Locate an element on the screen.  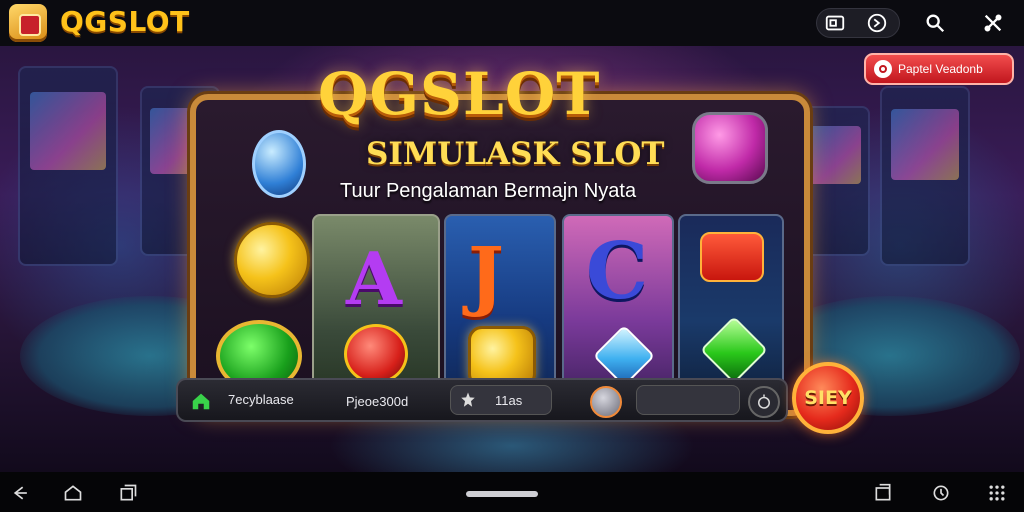
settings-icon is located at coordinates (941, 493).